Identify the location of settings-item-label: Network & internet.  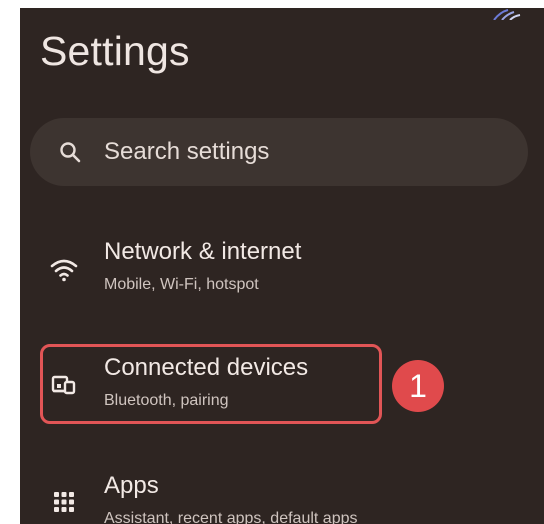
(203, 251).